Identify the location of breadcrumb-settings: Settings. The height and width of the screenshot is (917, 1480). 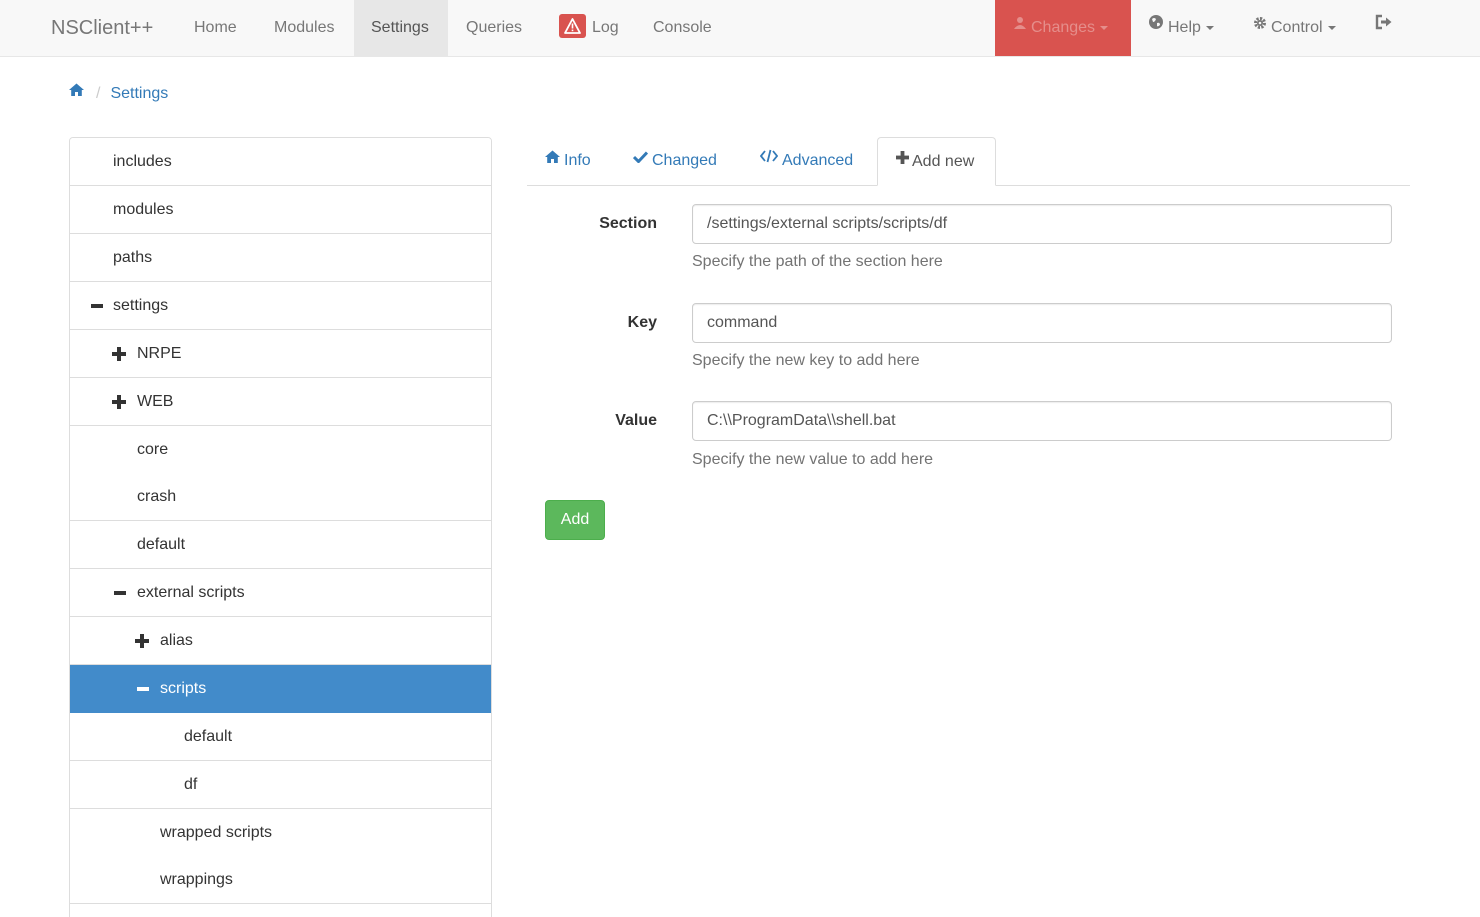
(139, 93).